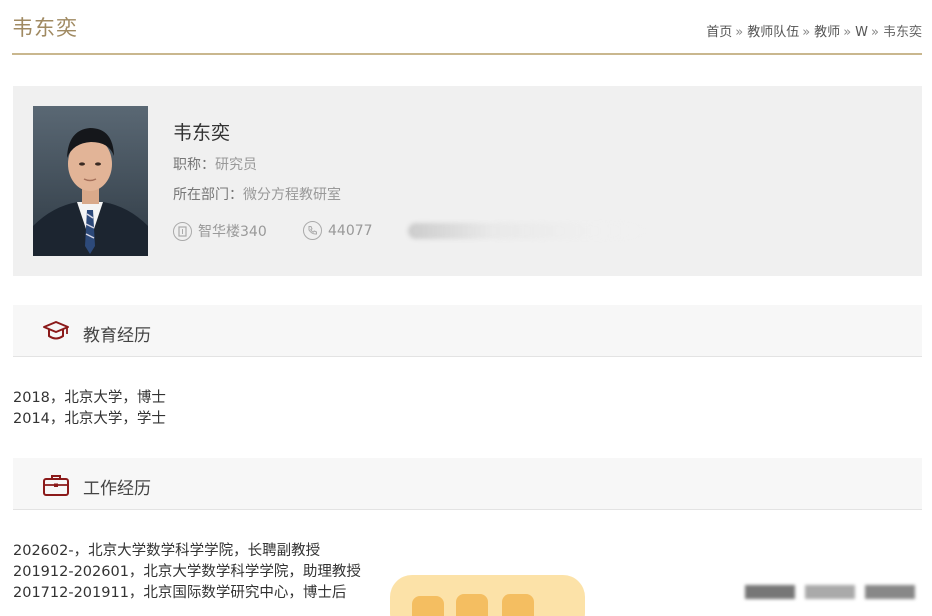  I want to click on graduation-cap-icon, so click(56, 332).